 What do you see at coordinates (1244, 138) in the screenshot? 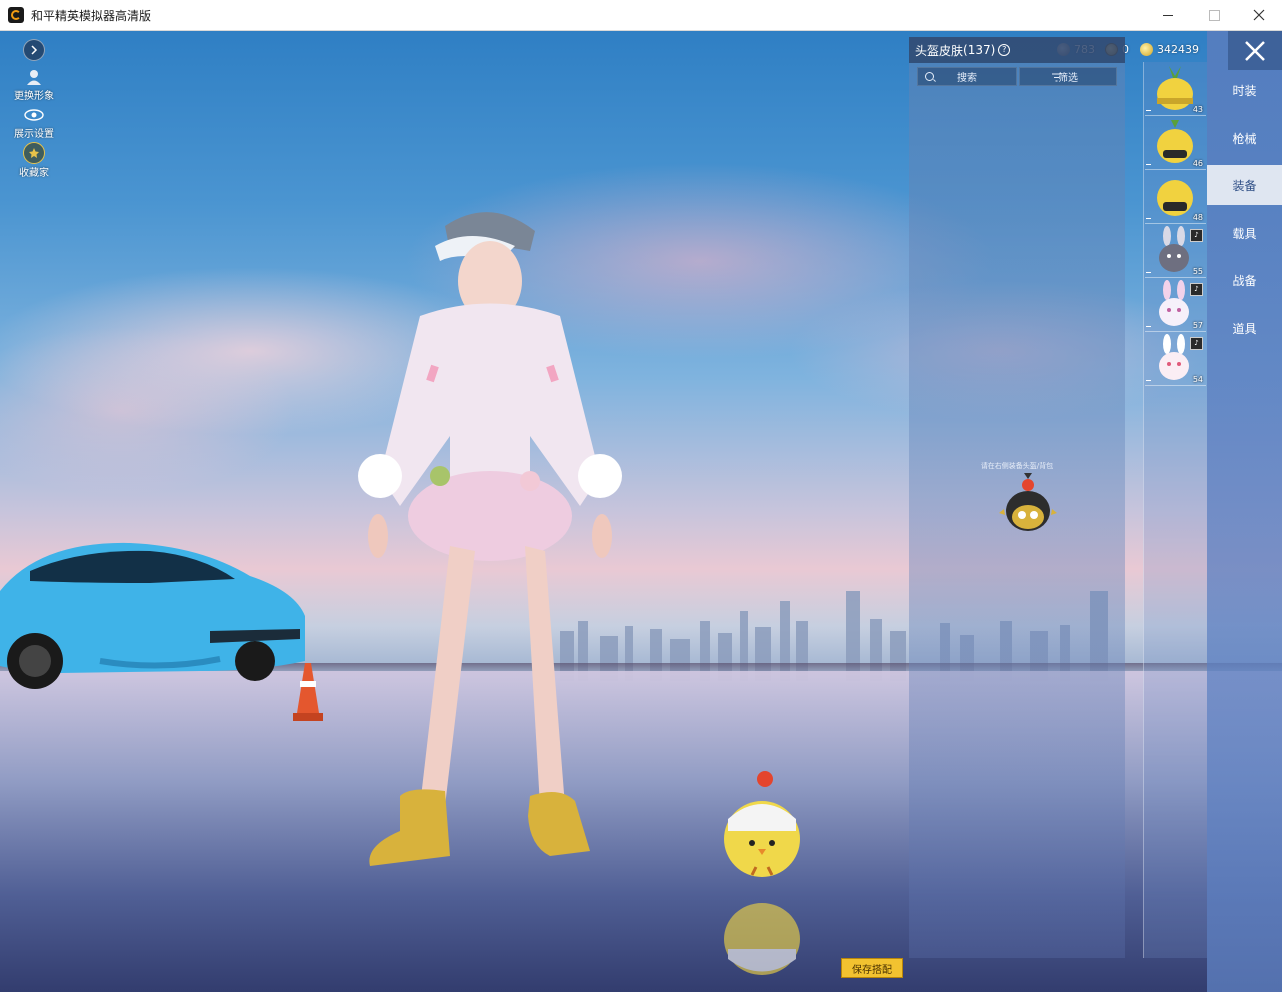
I see `tab-firearms: 枪械` at bounding box center [1244, 138].